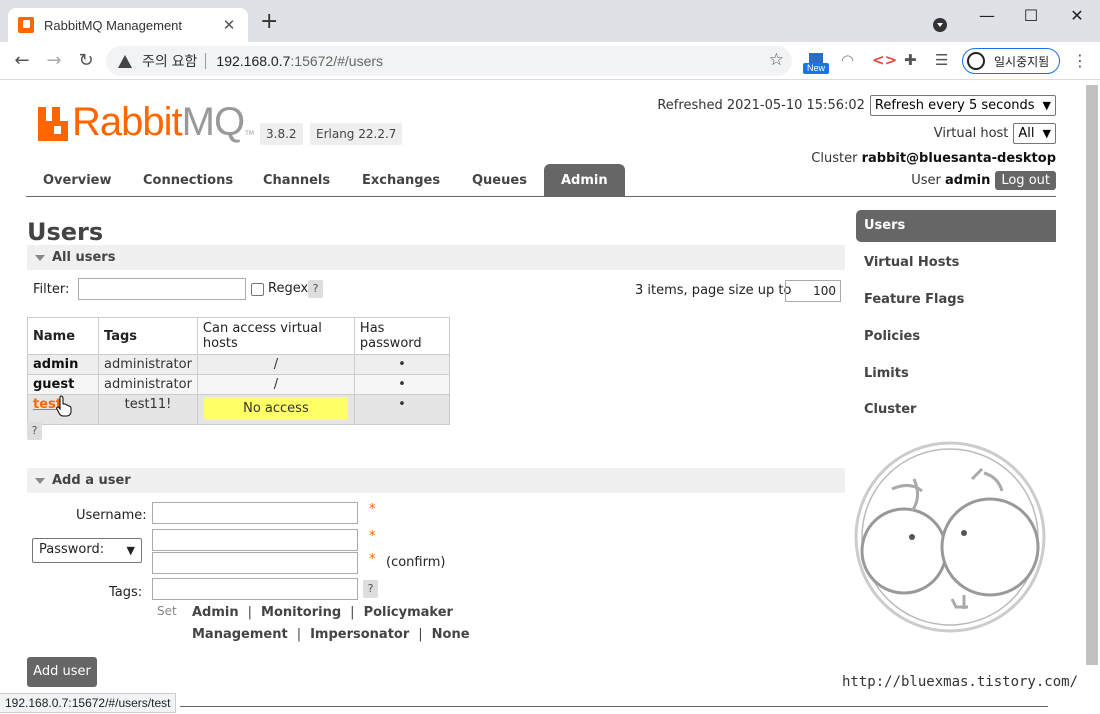 This screenshot has height=714, width=1100. Describe the element at coordinates (269, 22) in the screenshot. I see `new-tab-button: +` at that location.